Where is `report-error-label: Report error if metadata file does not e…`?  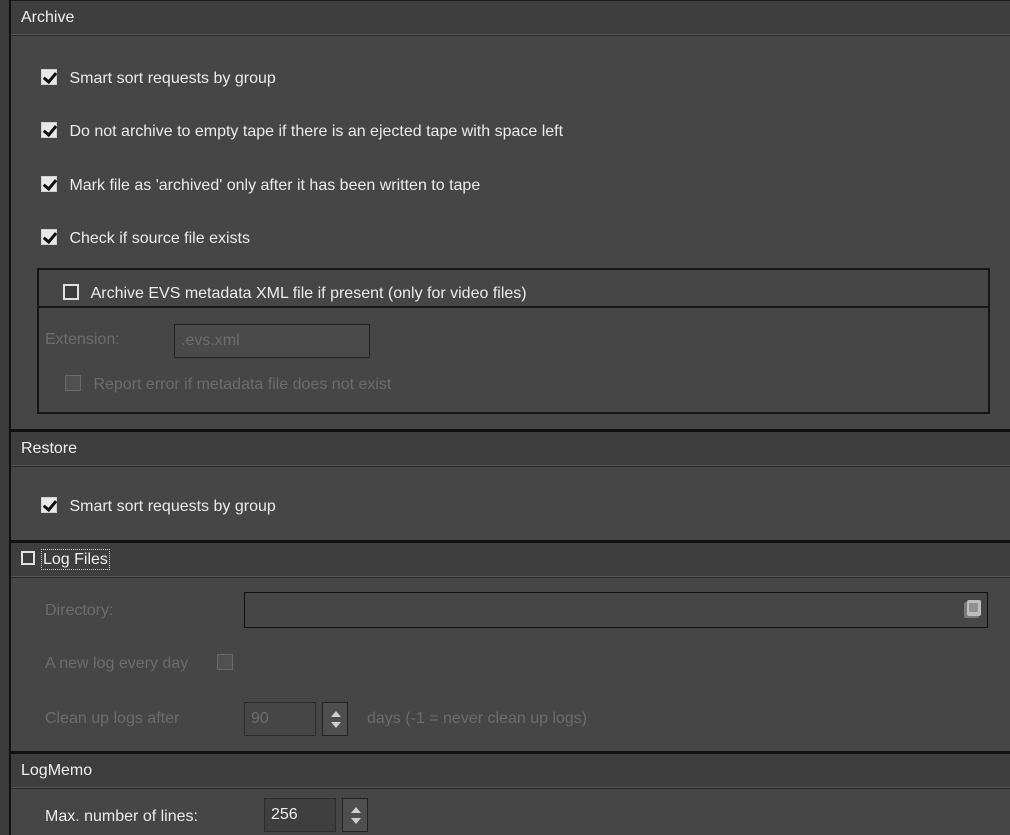
report-error-label: Report error if metadata file does not e… is located at coordinates (242, 384).